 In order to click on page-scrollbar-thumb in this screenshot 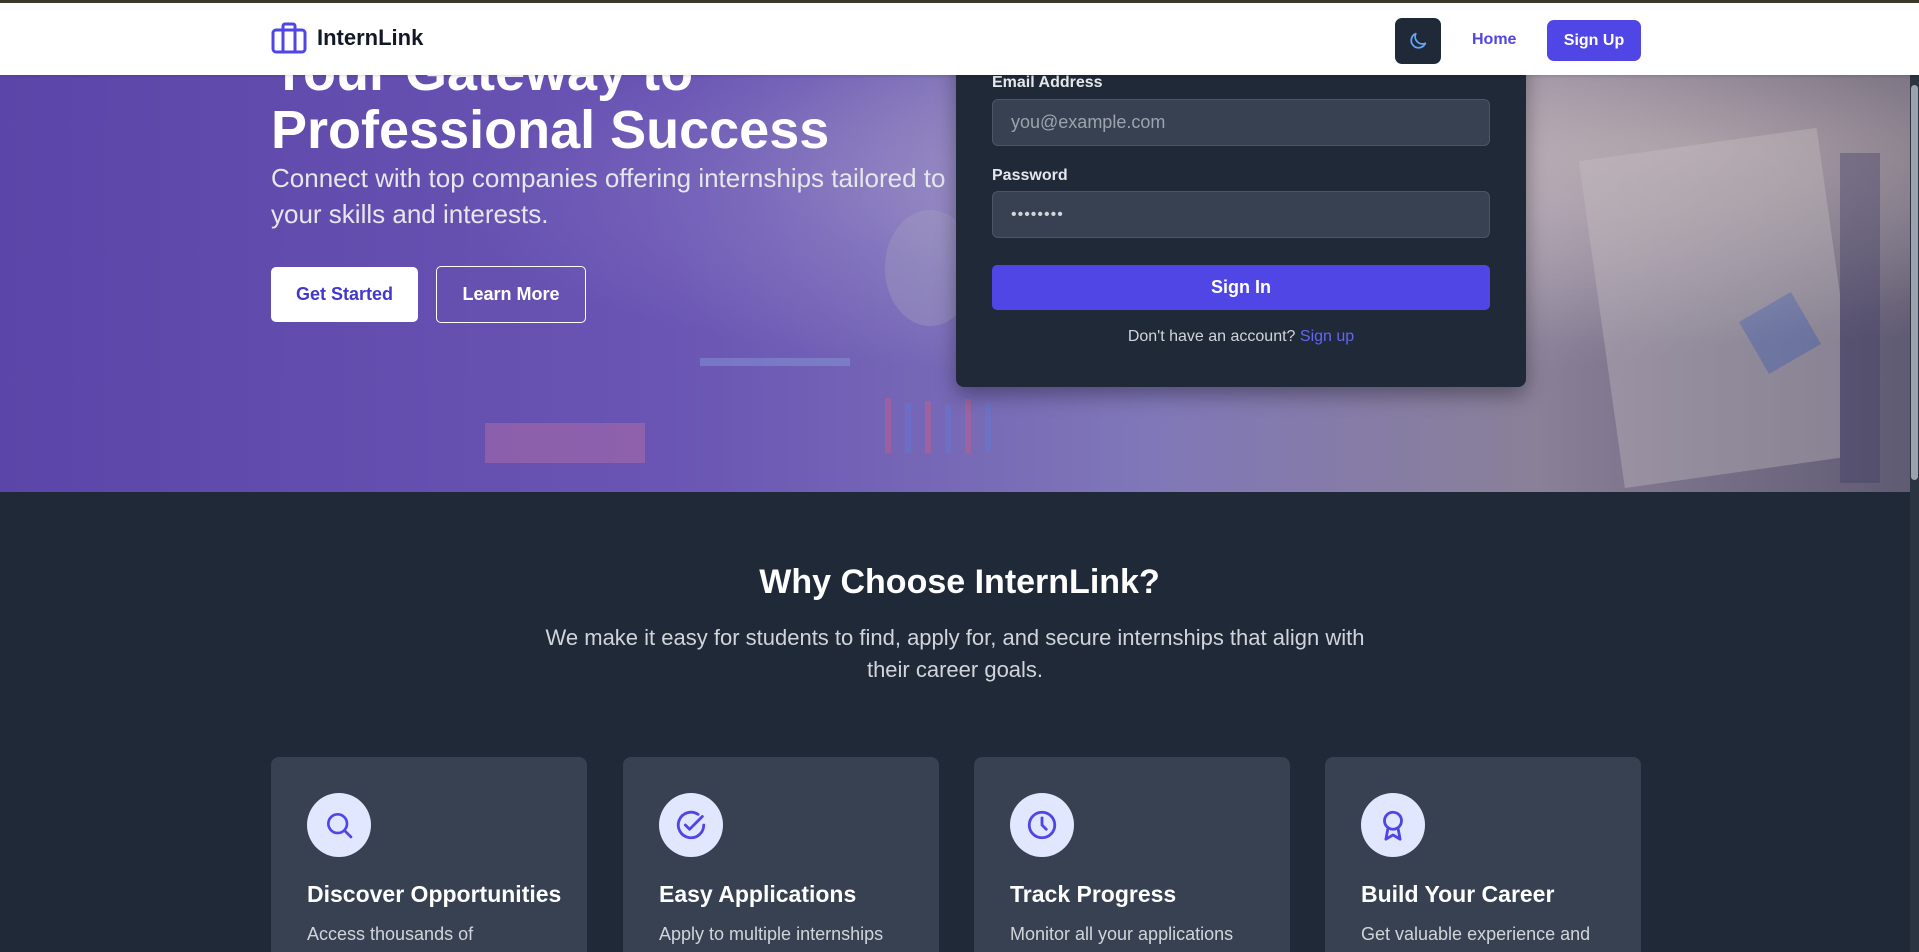, I will do `click(1914, 282)`.